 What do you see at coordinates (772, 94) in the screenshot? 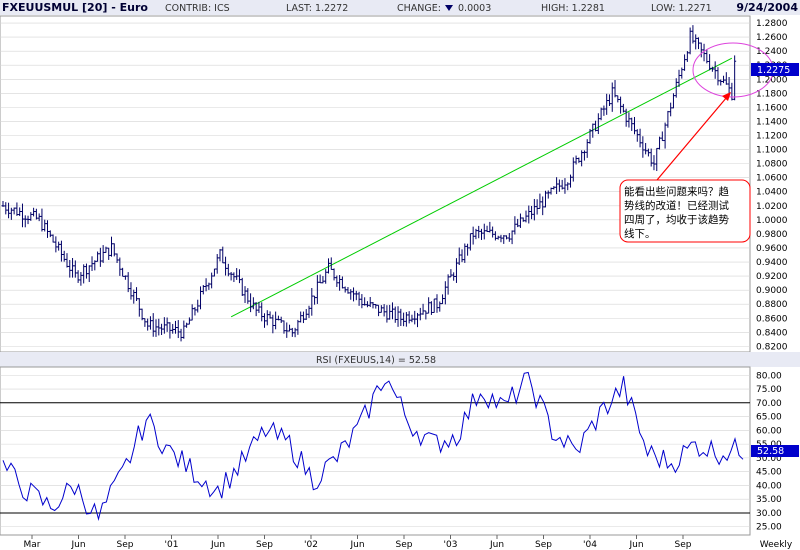
I see `price-tick-label: 1.1800` at bounding box center [772, 94].